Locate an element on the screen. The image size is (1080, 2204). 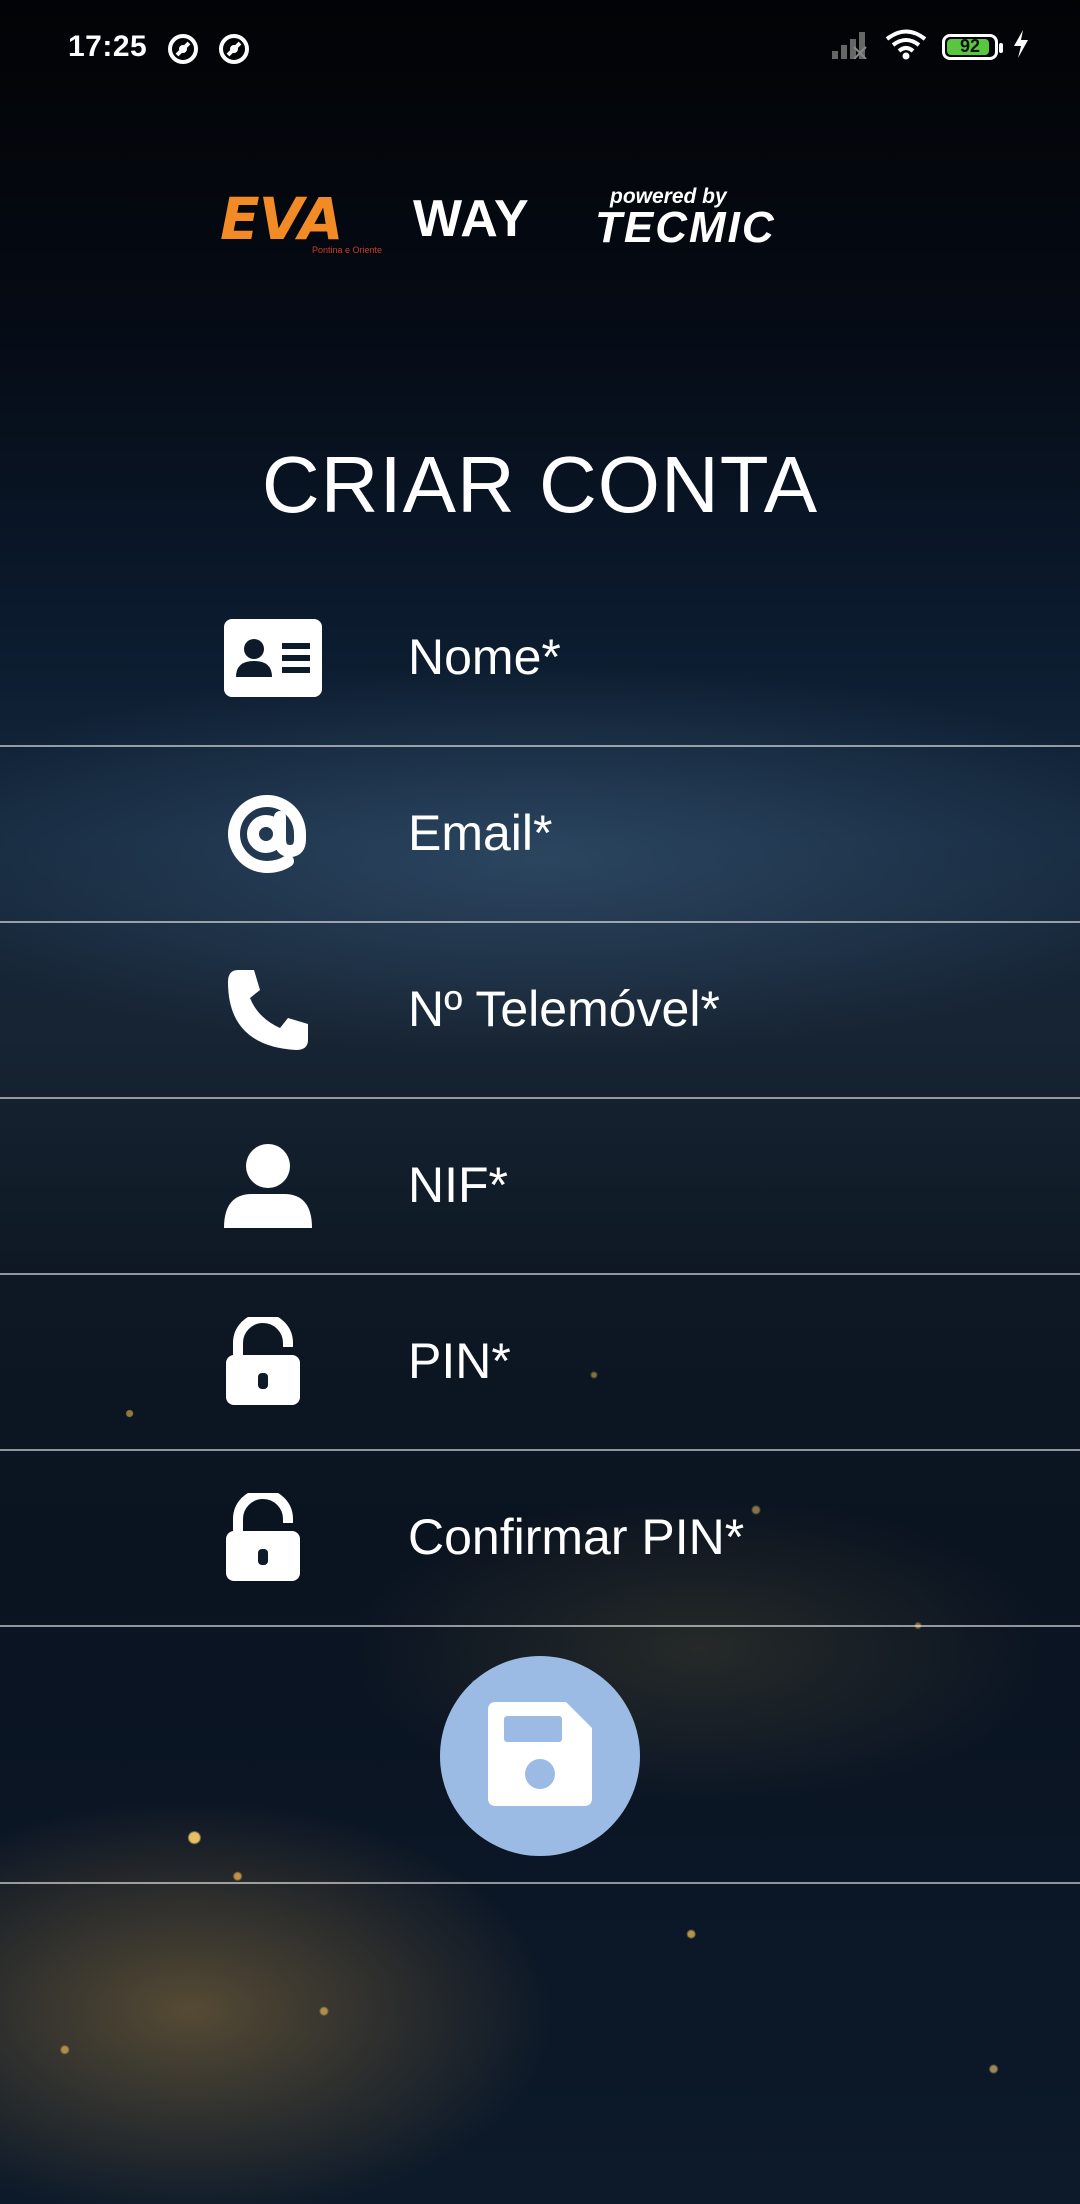
pin-field-row: PIN* is located at coordinates (540, 1362).